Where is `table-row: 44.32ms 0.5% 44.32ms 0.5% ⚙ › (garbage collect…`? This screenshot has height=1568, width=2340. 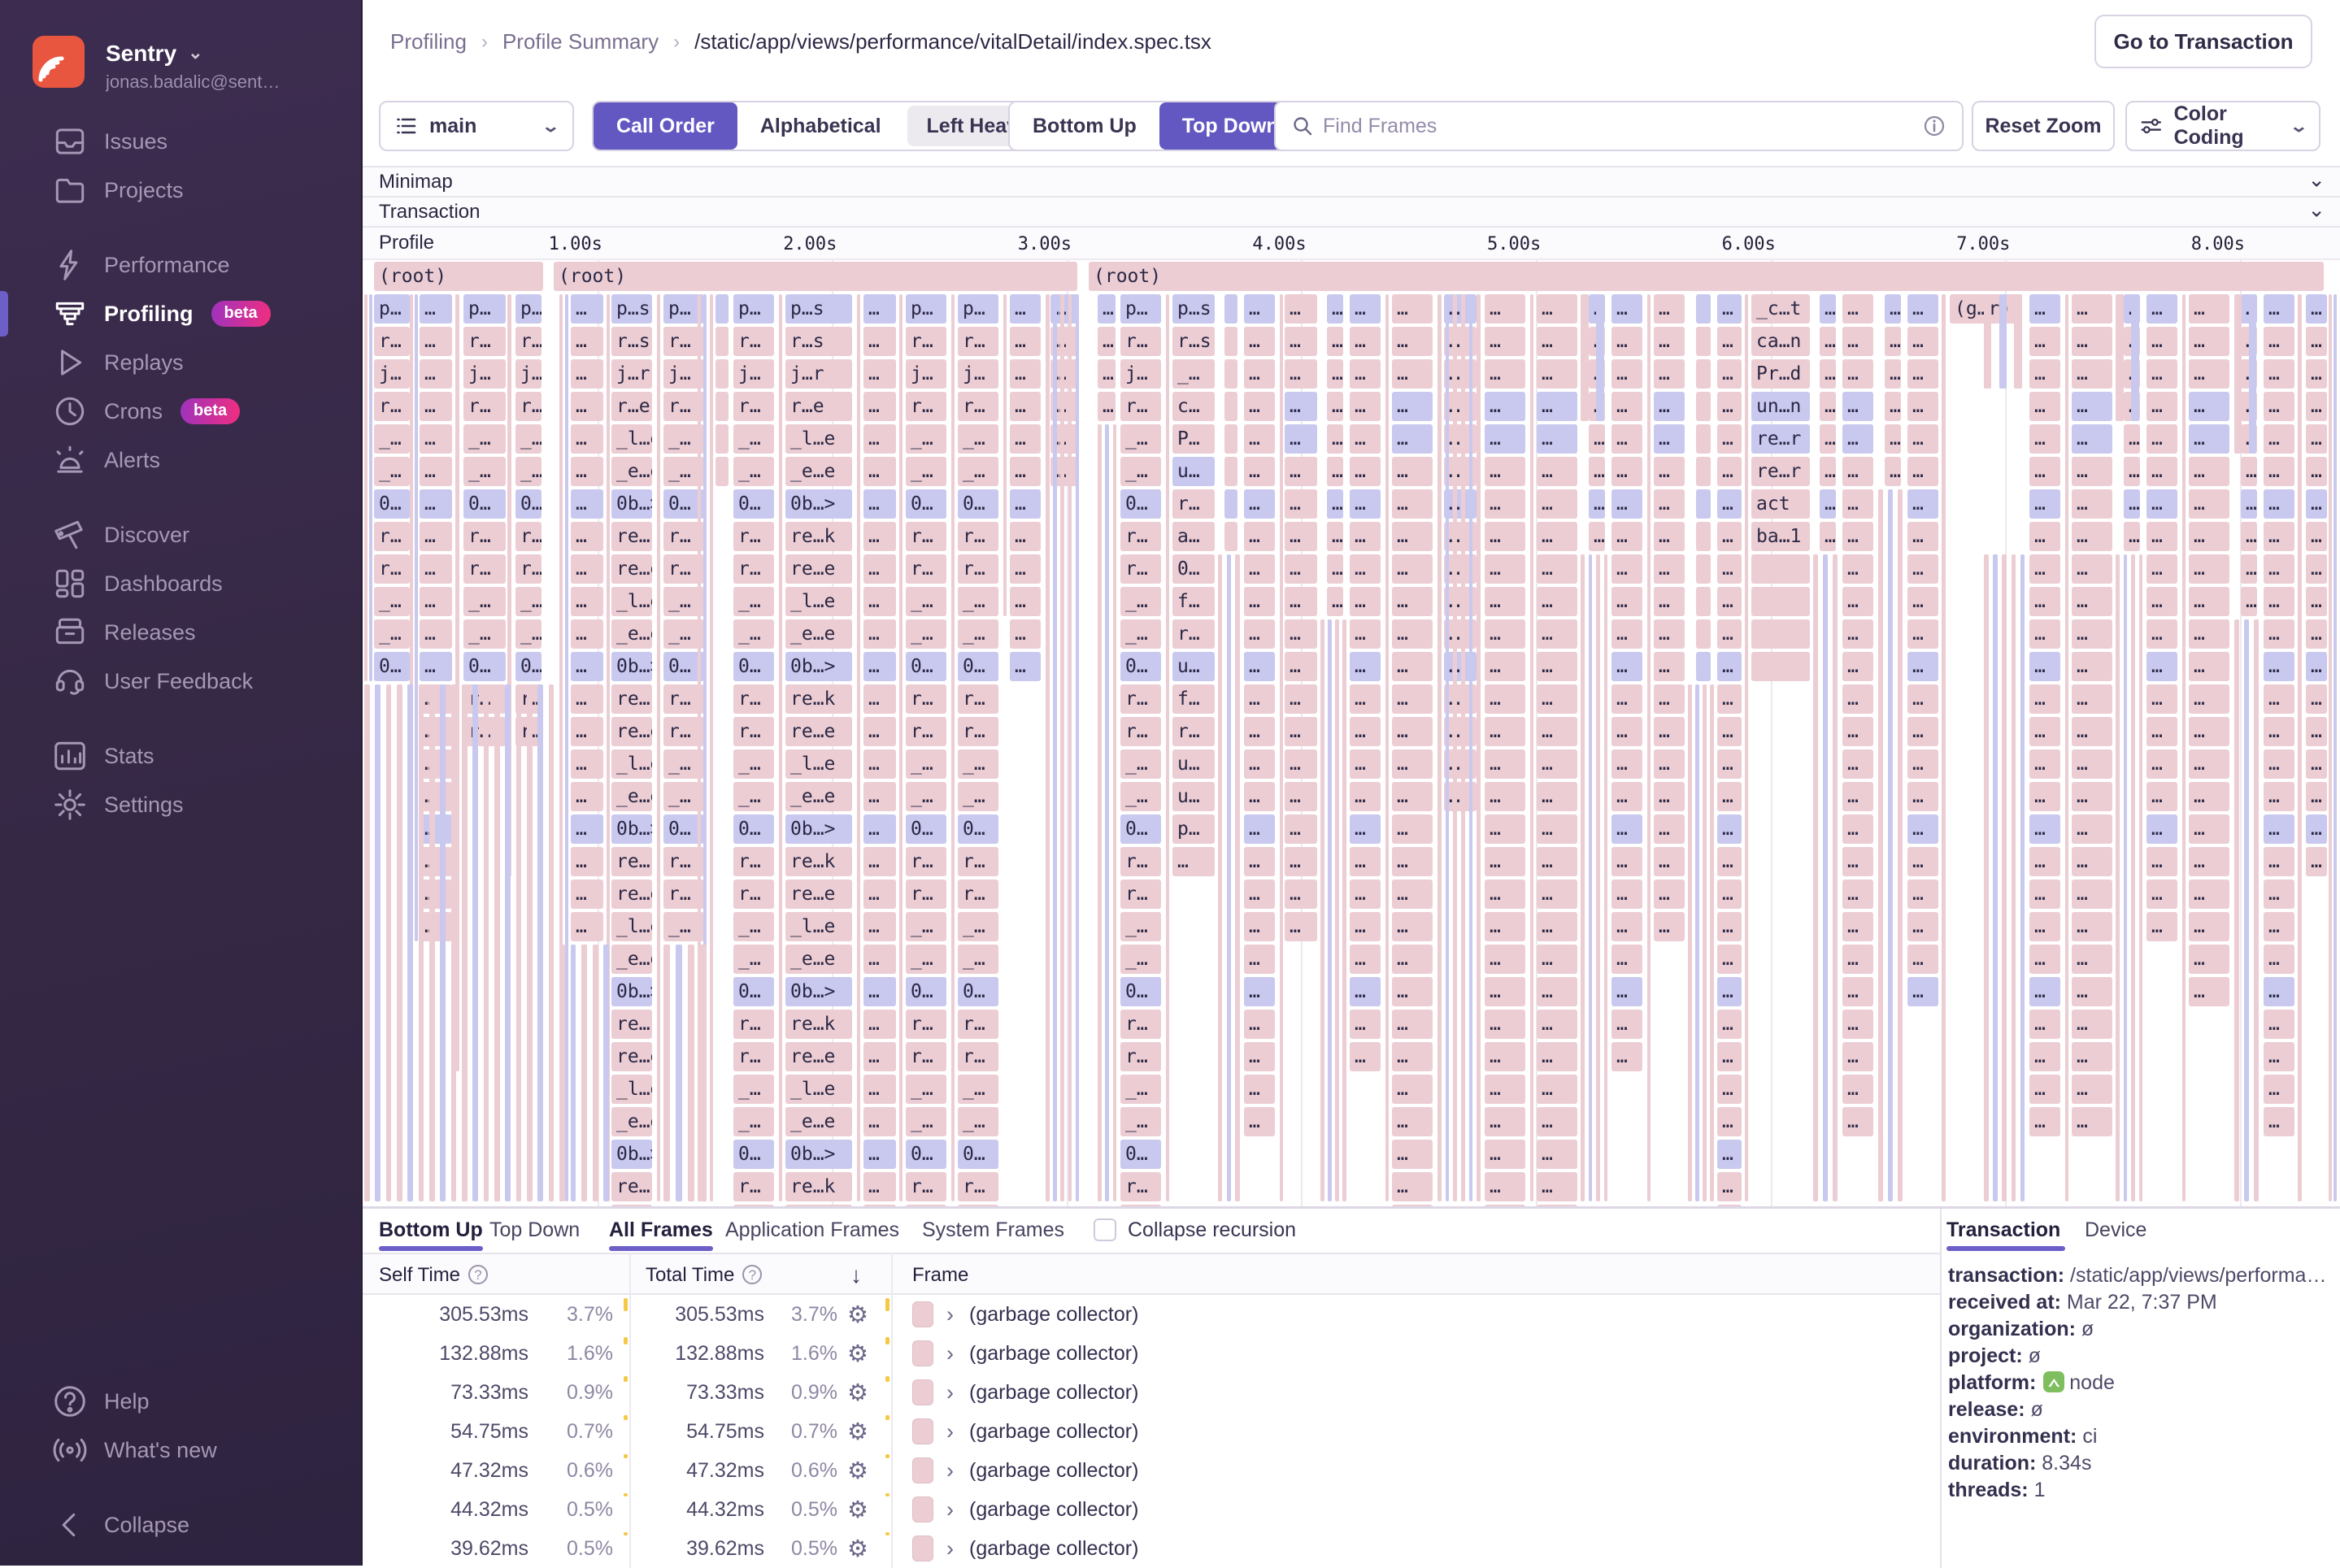 table-row: 44.32ms 0.5% 44.32ms 0.5% ⚙ › (garbage collect… is located at coordinates (1151, 1509).